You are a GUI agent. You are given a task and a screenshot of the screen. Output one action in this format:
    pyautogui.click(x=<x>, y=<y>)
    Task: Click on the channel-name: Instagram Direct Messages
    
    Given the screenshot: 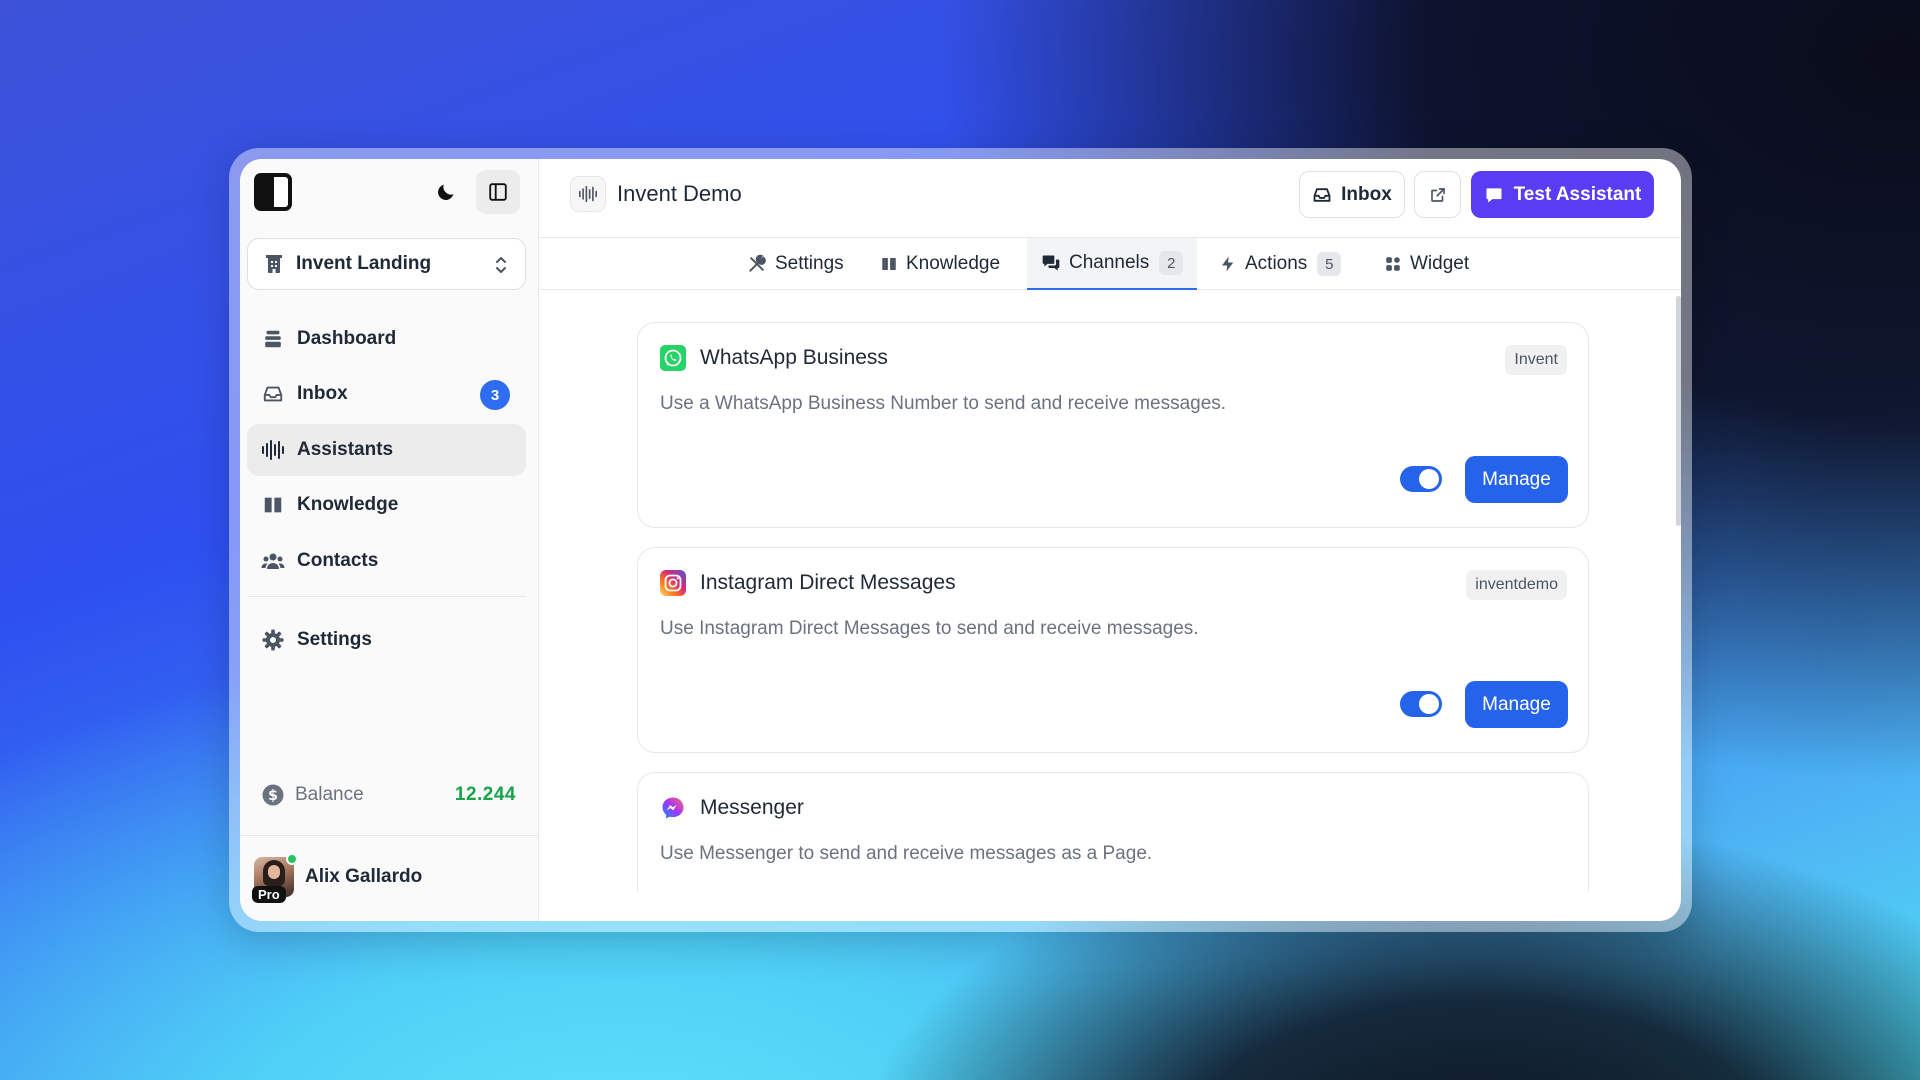 What is the action you would take?
    pyautogui.click(x=828, y=582)
    